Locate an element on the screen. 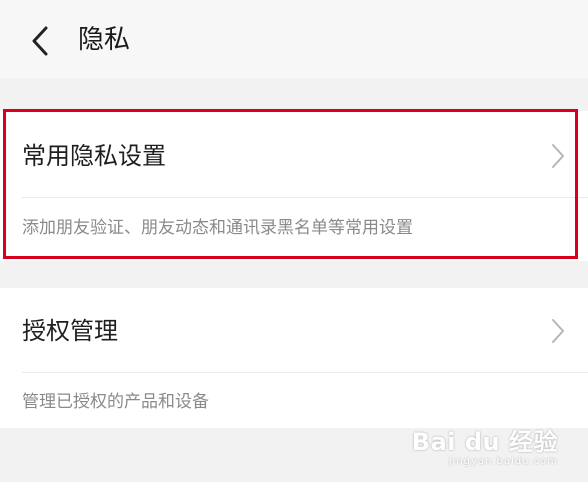  watermark-url: jingyan.baidu.com is located at coordinates (503, 461).